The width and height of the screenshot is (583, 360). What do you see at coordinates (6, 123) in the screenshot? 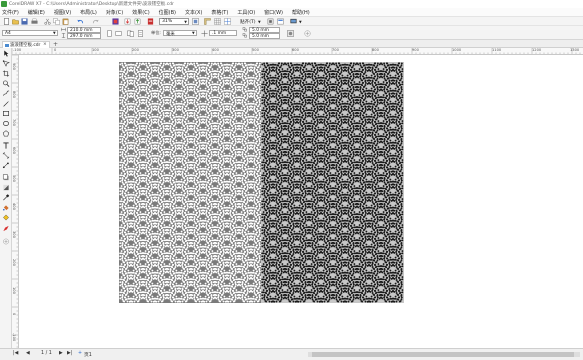
I see `ellipse-tool-icon` at bounding box center [6, 123].